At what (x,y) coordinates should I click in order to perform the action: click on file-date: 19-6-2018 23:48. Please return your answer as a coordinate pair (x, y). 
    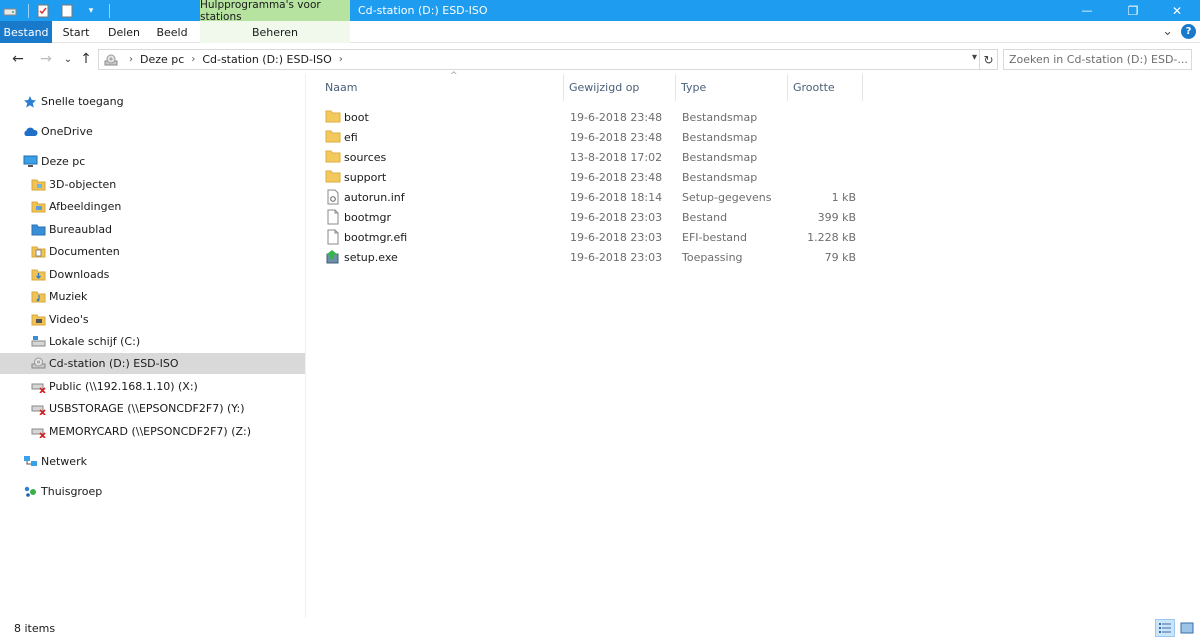
    Looking at the image, I should click on (616, 137).